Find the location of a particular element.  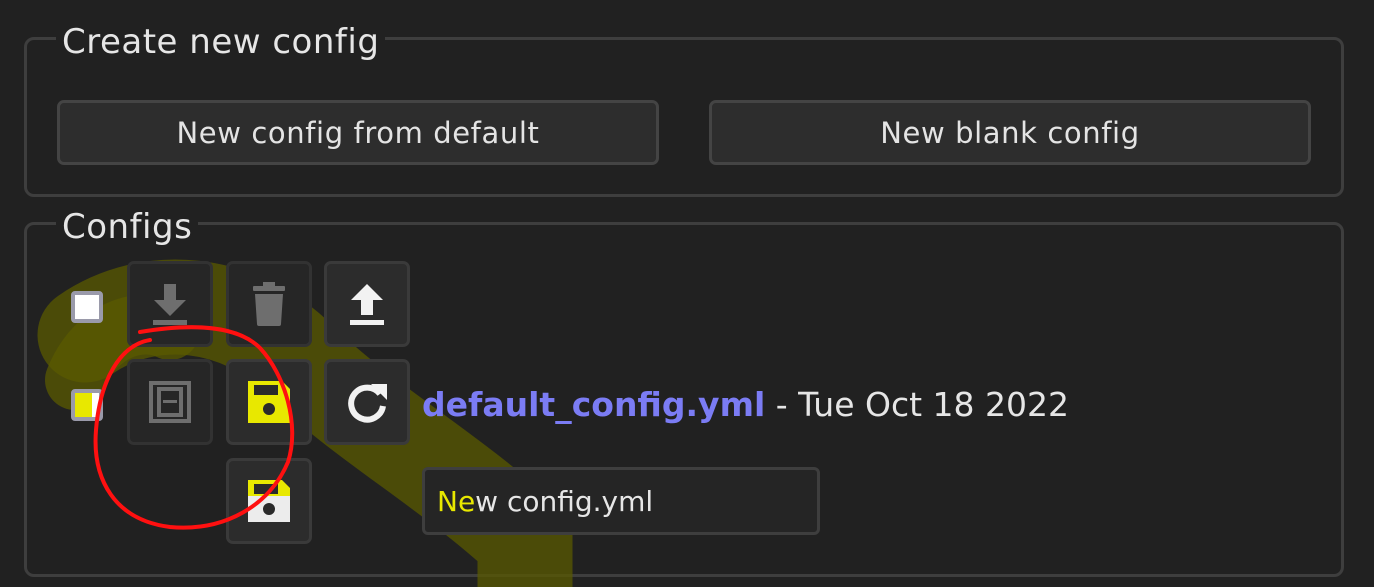

reload-icon is located at coordinates (367, 403).